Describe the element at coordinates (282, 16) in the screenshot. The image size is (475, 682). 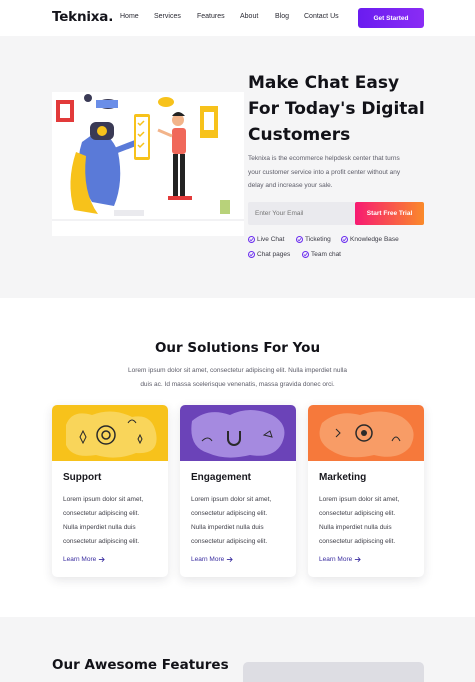
I see `nav-link-blog: Blog` at that location.